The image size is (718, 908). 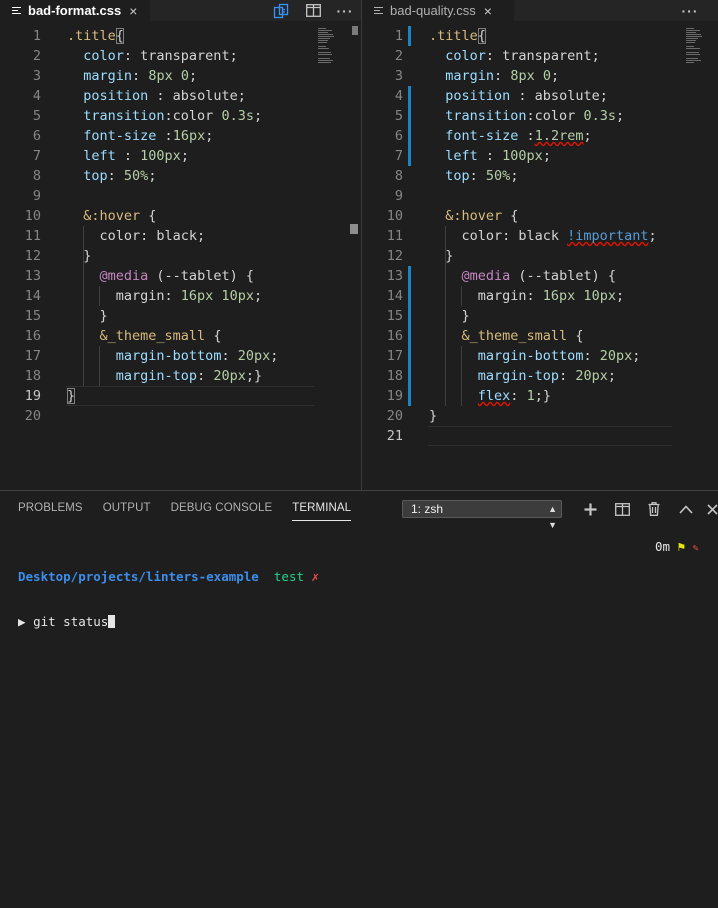 What do you see at coordinates (328, 46) in the screenshot?
I see `minimap-left` at bounding box center [328, 46].